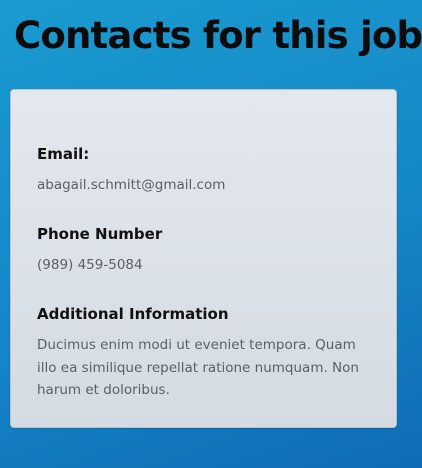 This screenshot has height=468, width=422. I want to click on email-label: Email:, so click(63, 154).